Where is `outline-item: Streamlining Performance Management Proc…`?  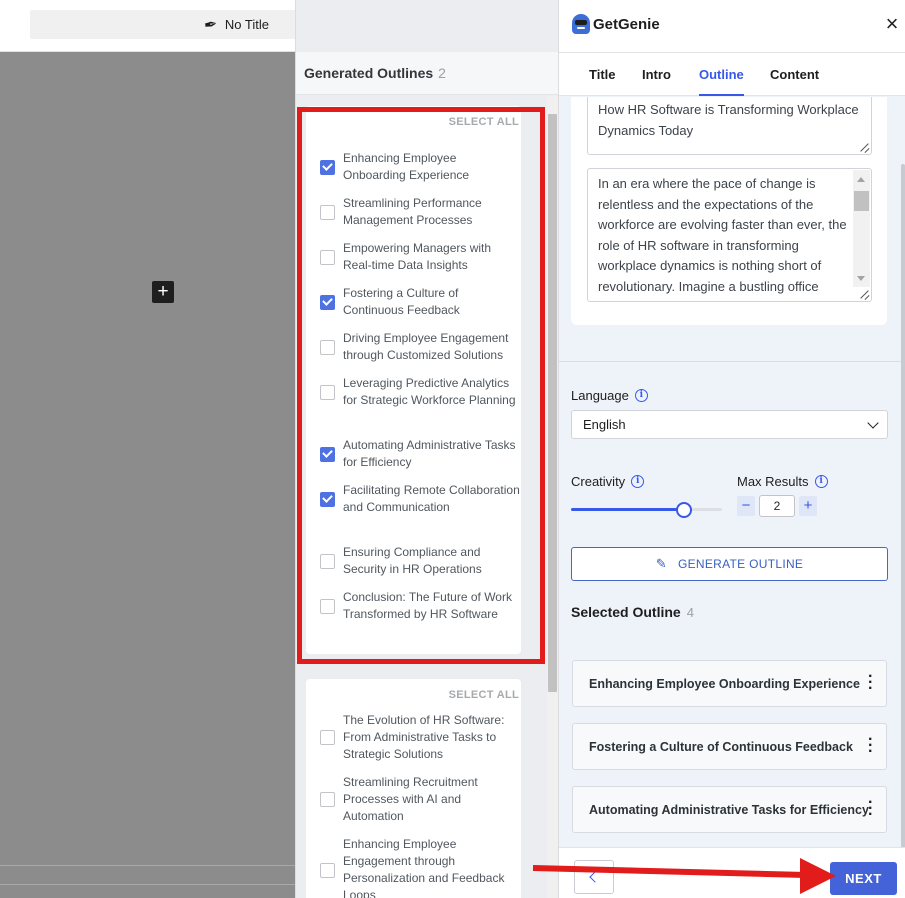 outline-item: Streamlining Performance Management Proc… is located at coordinates (413, 212).